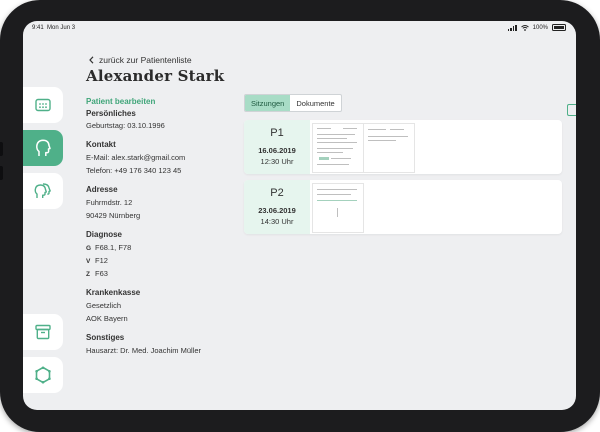 This screenshot has height=432, width=600. I want to click on session-date: 16.06.2019, so click(277, 150).